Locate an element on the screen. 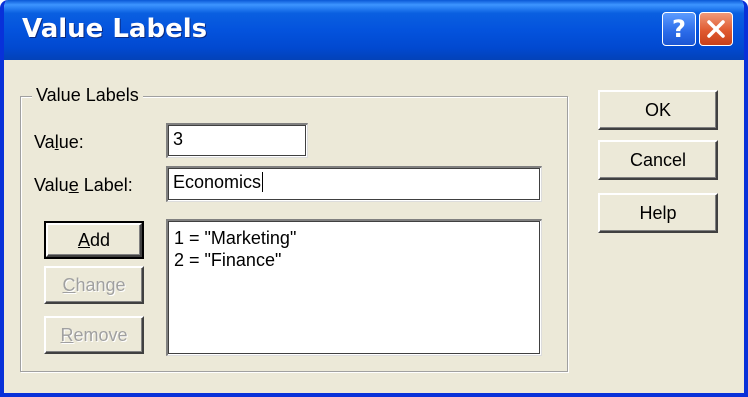  help-button: Help is located at coordinates (658, 213).